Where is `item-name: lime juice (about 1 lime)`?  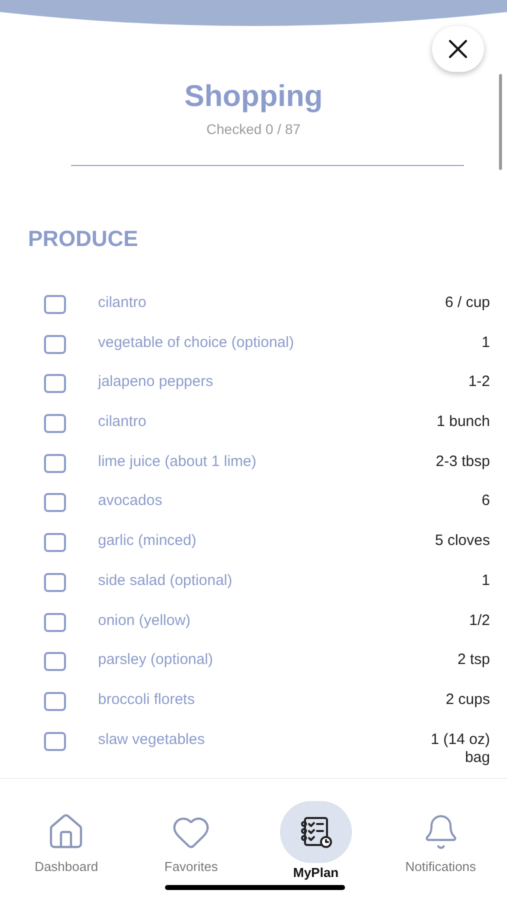
item-name: lime juice (about 1 lime) is located at coordinates (177, 461).